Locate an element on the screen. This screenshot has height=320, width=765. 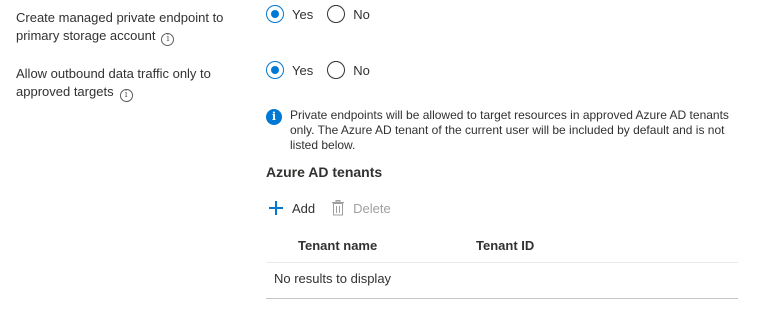
managed-private-endpoint-yes-radio: Yes is located at coordinates (289, 14).